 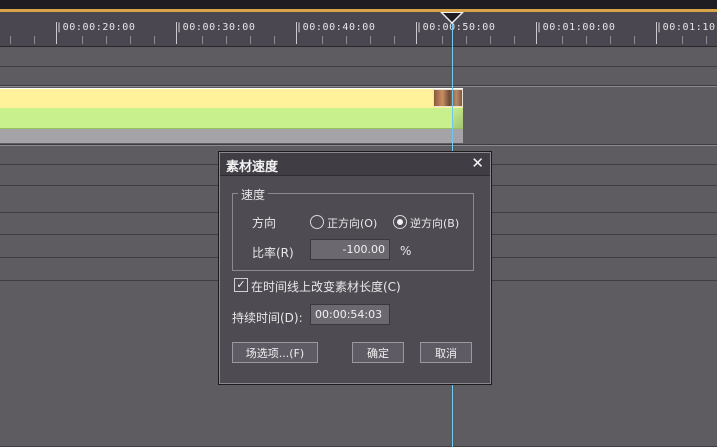 I want to click on ok-button: 确定, so click(x=378, y=352).